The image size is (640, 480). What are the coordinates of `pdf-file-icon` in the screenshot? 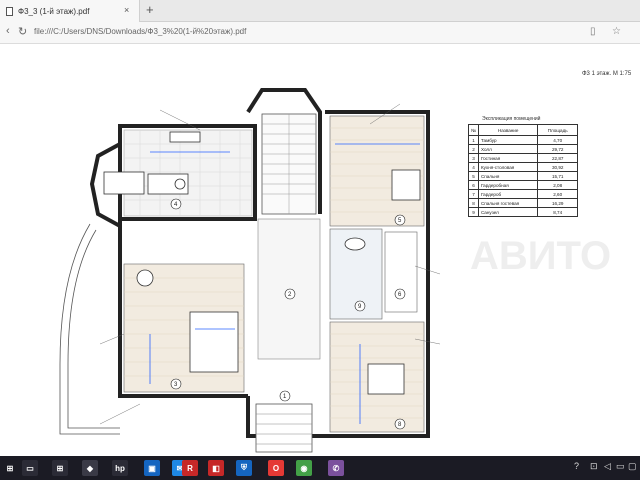 It's located at (9, 11).